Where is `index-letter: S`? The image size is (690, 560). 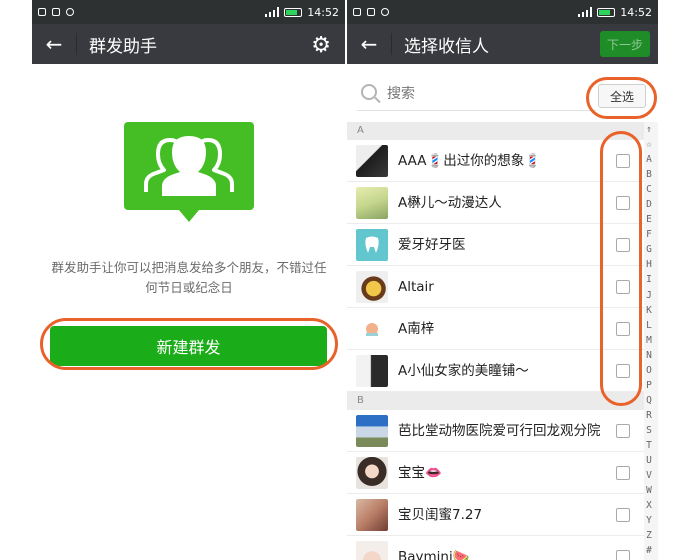 index-letter: S is located at coordinates (649, 430).